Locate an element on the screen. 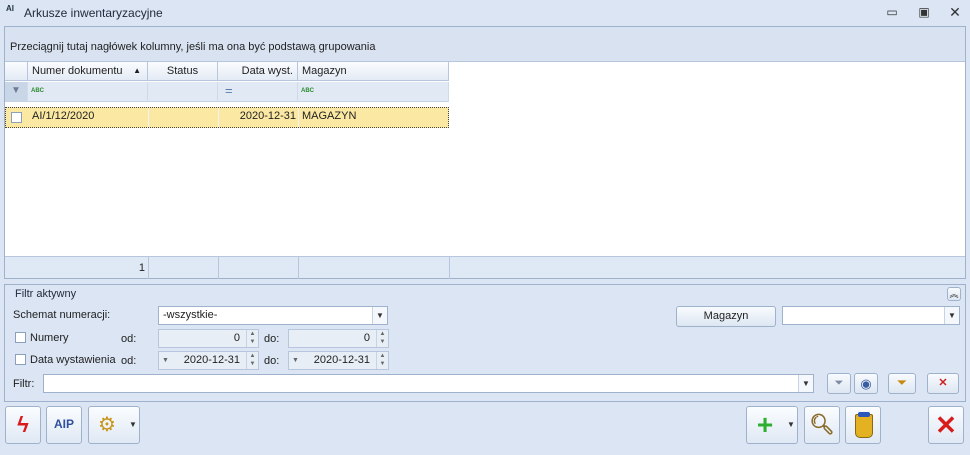  magazyn-button: Magazyn is located at coordinates (726, 316).